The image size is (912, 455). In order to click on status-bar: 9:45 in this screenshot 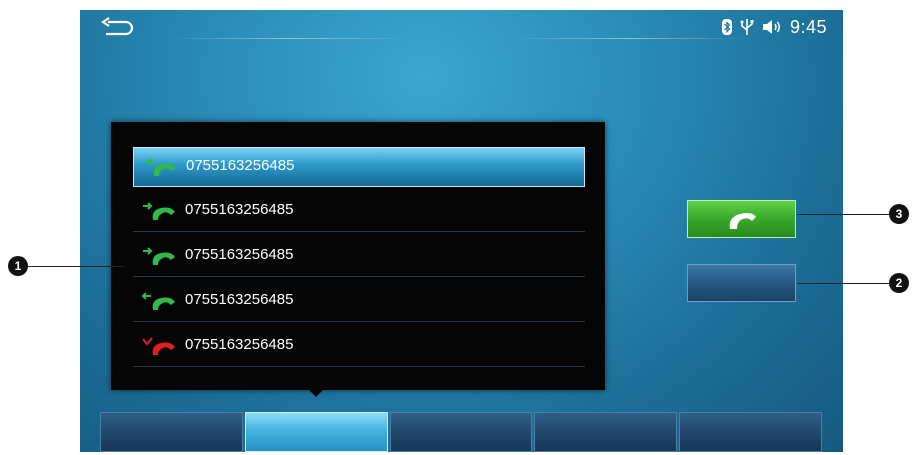, I will do `click(774, 27)`.